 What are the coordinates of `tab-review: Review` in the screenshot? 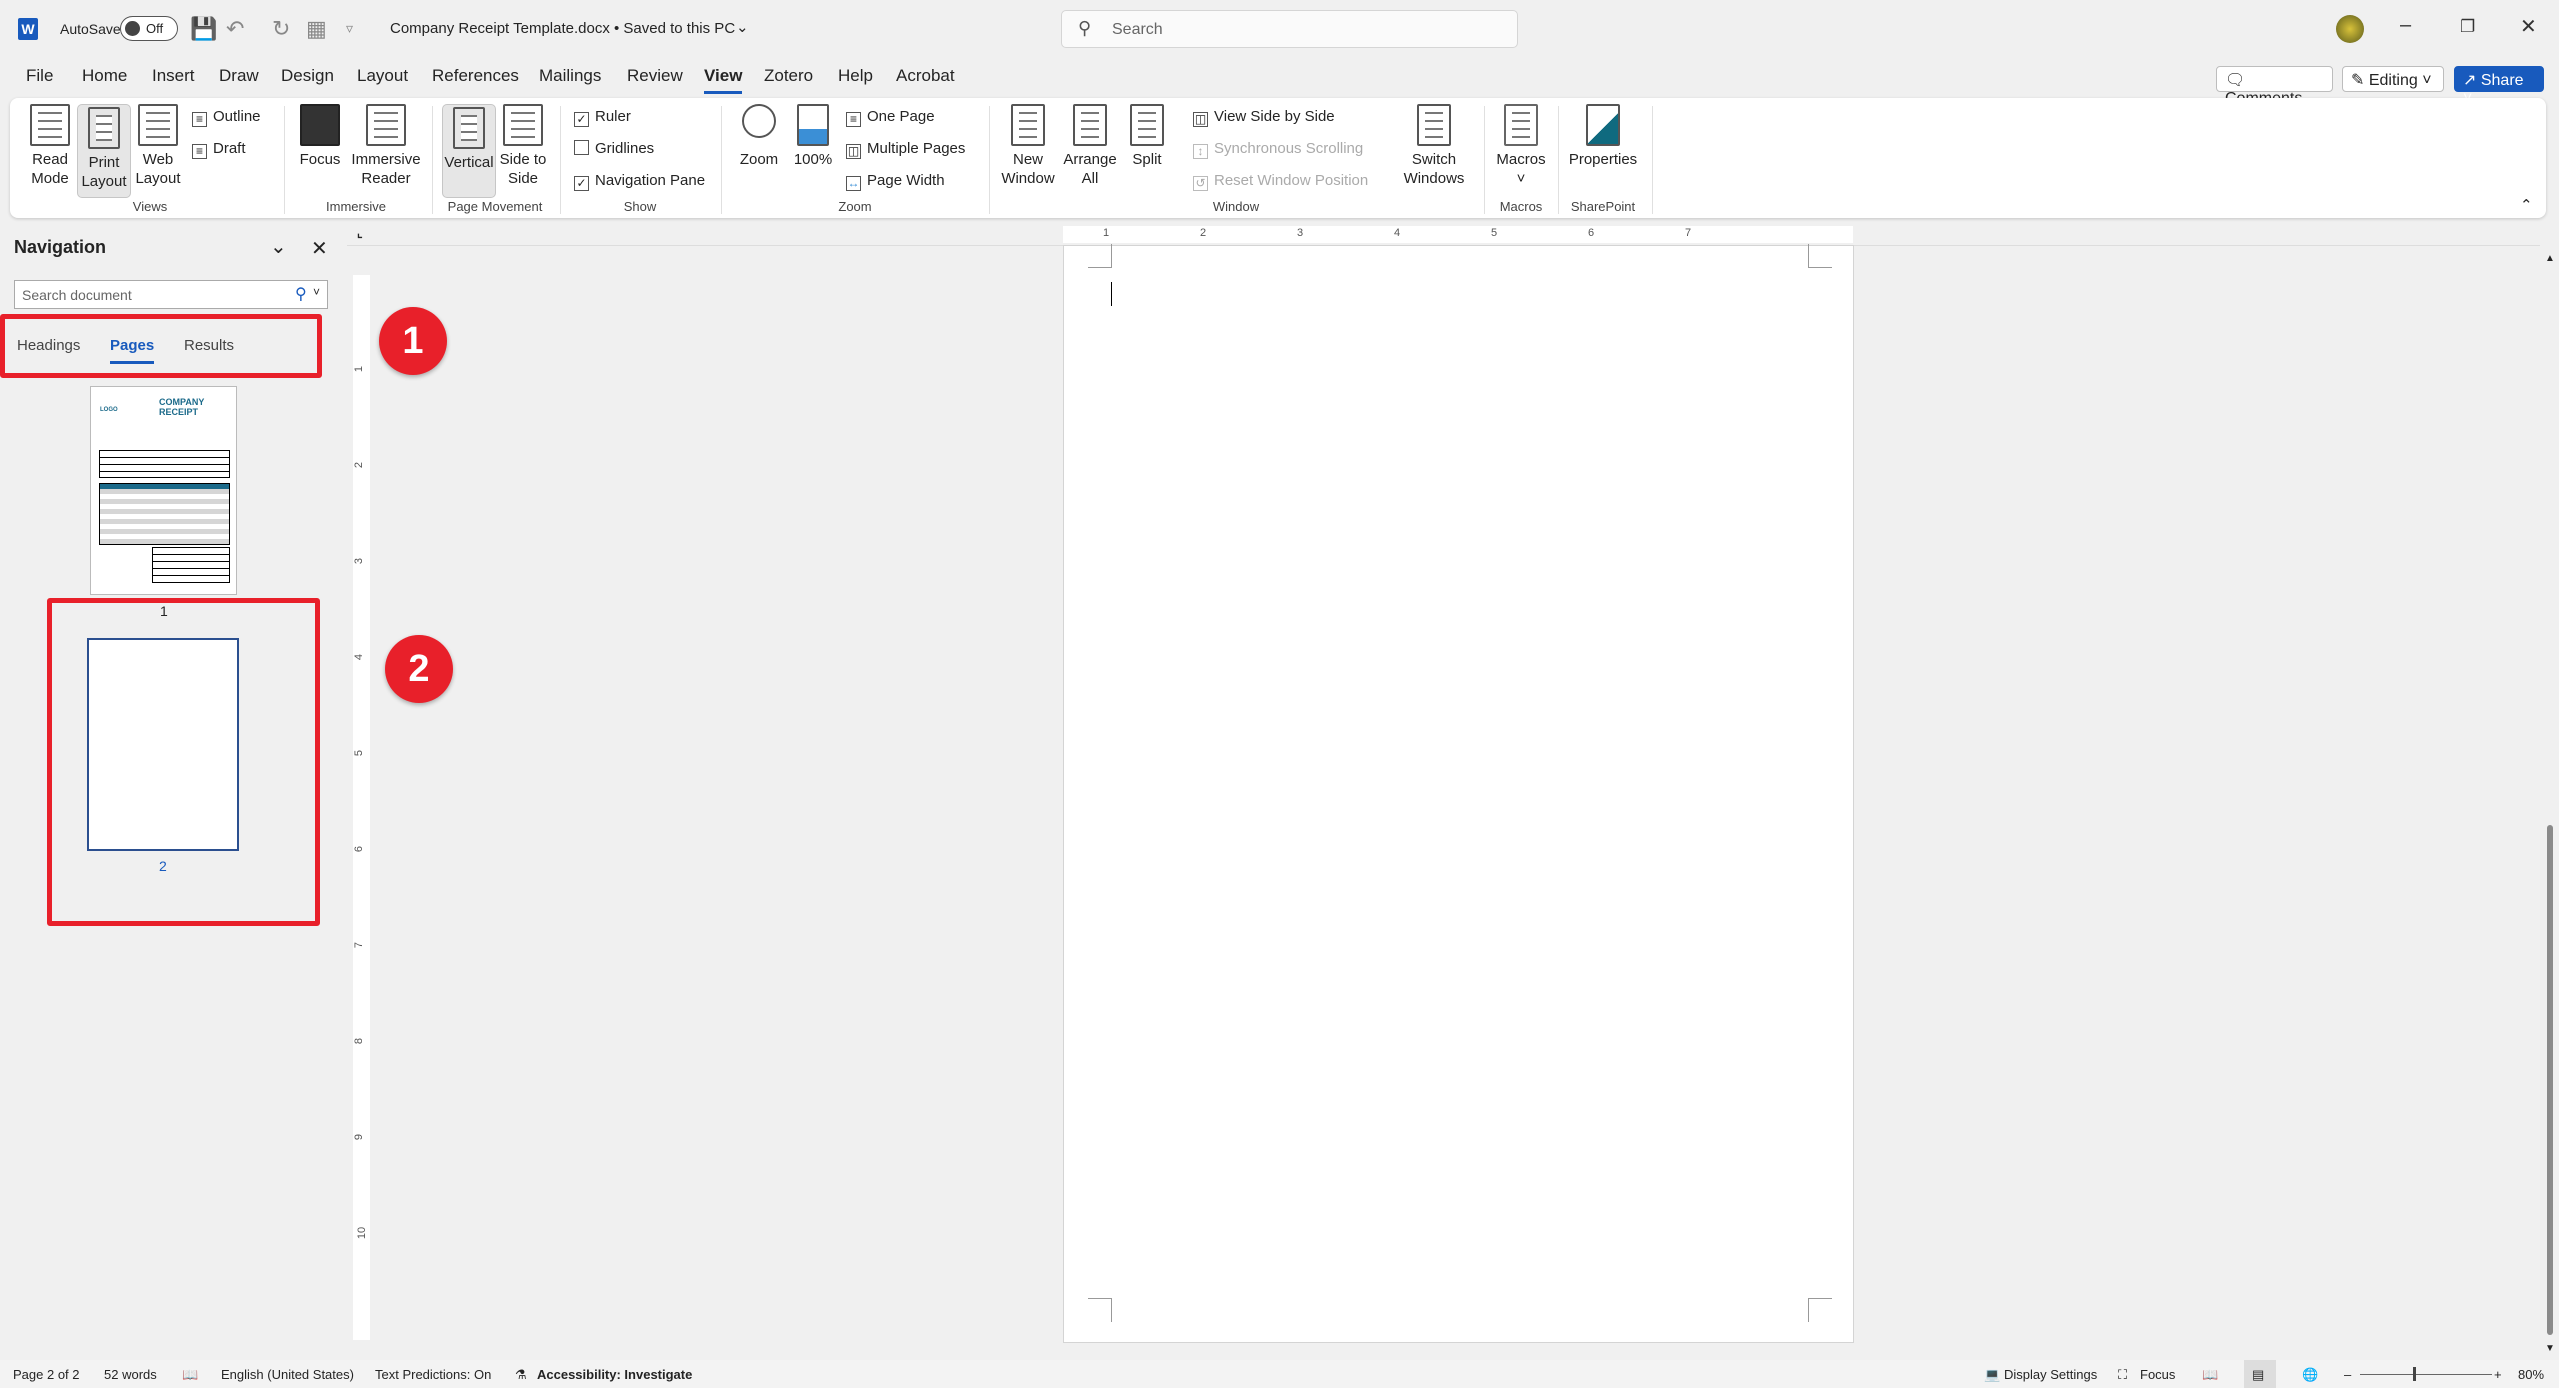 It's located at (655, 76).